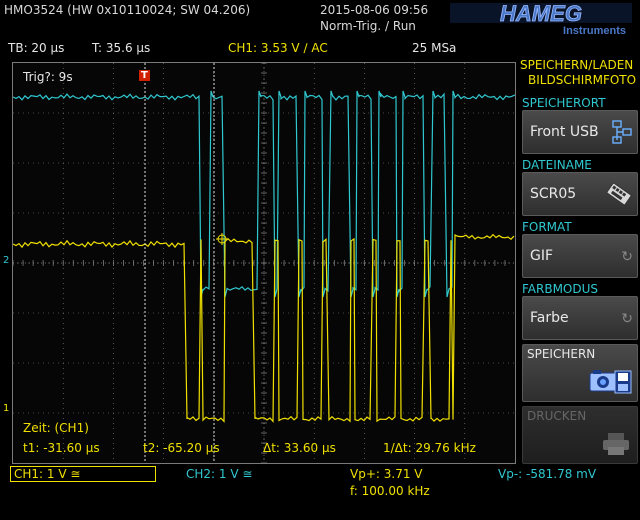  Describe the element at coordinates (542, 256) in the screenshot. I see `format-value: GIF` at that location.